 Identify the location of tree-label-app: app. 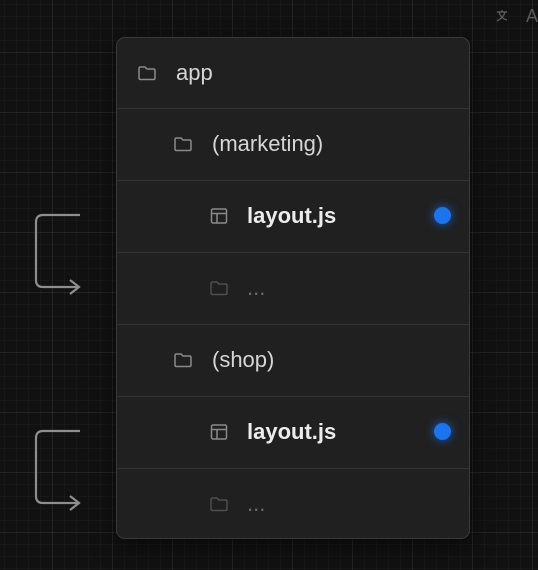
(194, 72).